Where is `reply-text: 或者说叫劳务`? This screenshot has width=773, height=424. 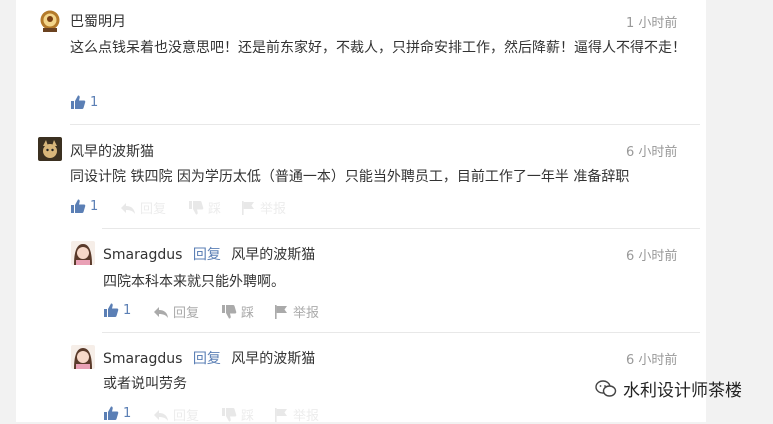
reply-text: 或者说叫劳务 is located at coordinates (145, 384).